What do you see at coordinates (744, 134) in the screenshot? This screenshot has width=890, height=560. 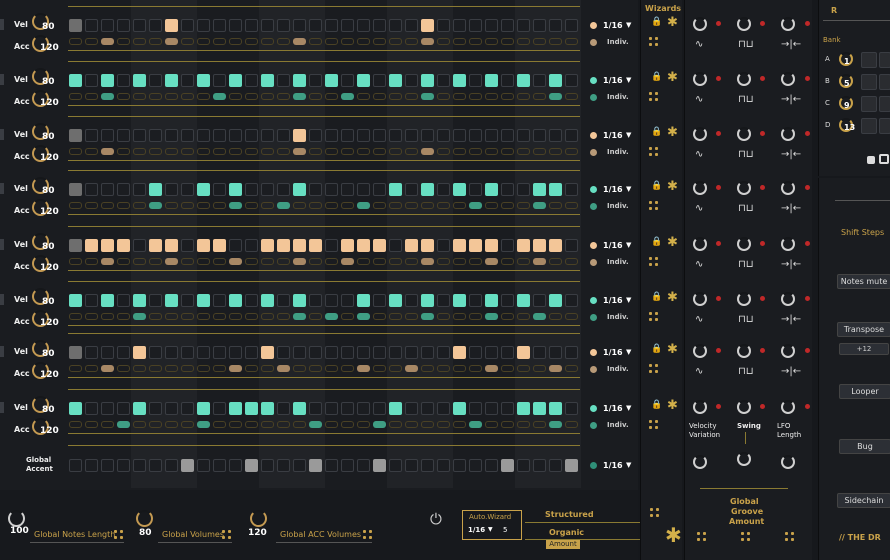 I see `swing-knob` at bounding box center [744, 134].